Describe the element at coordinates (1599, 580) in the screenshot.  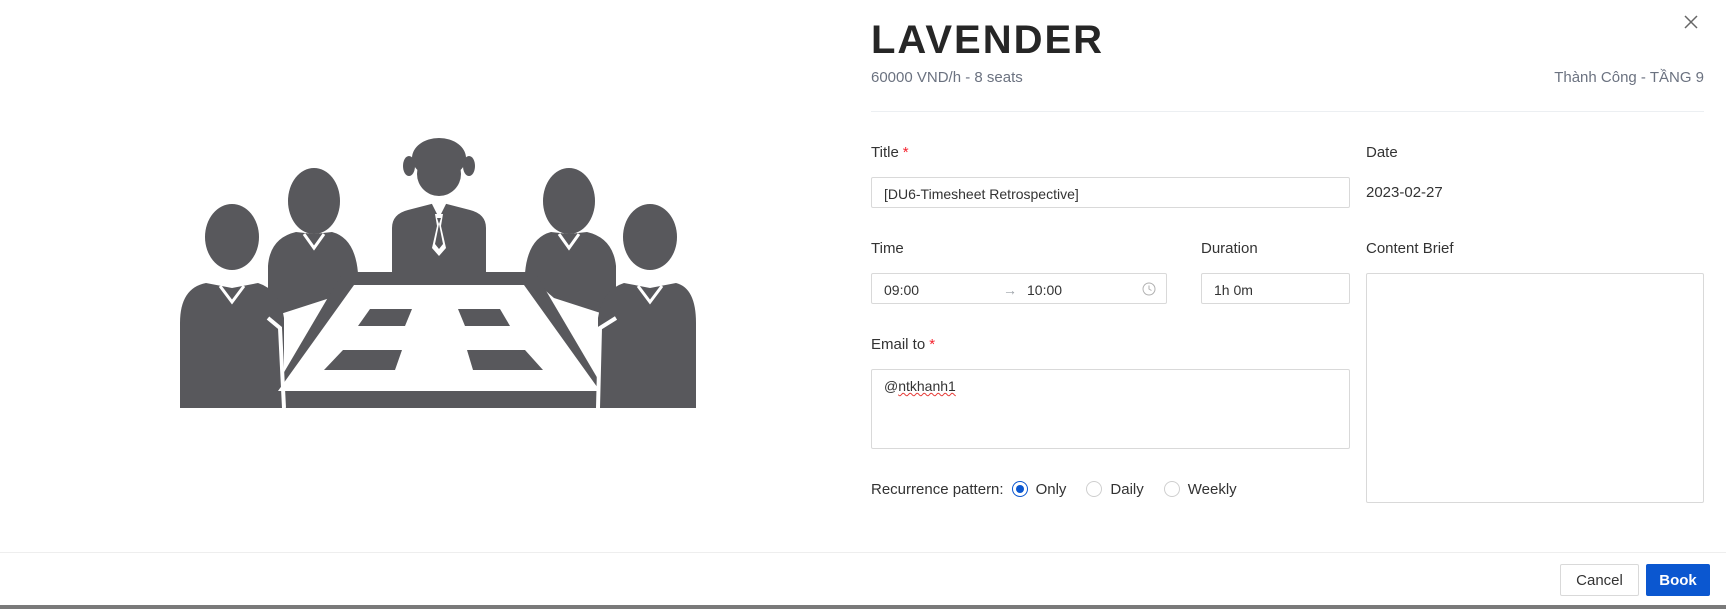
I see `cancel-button: Cancel` at that location.